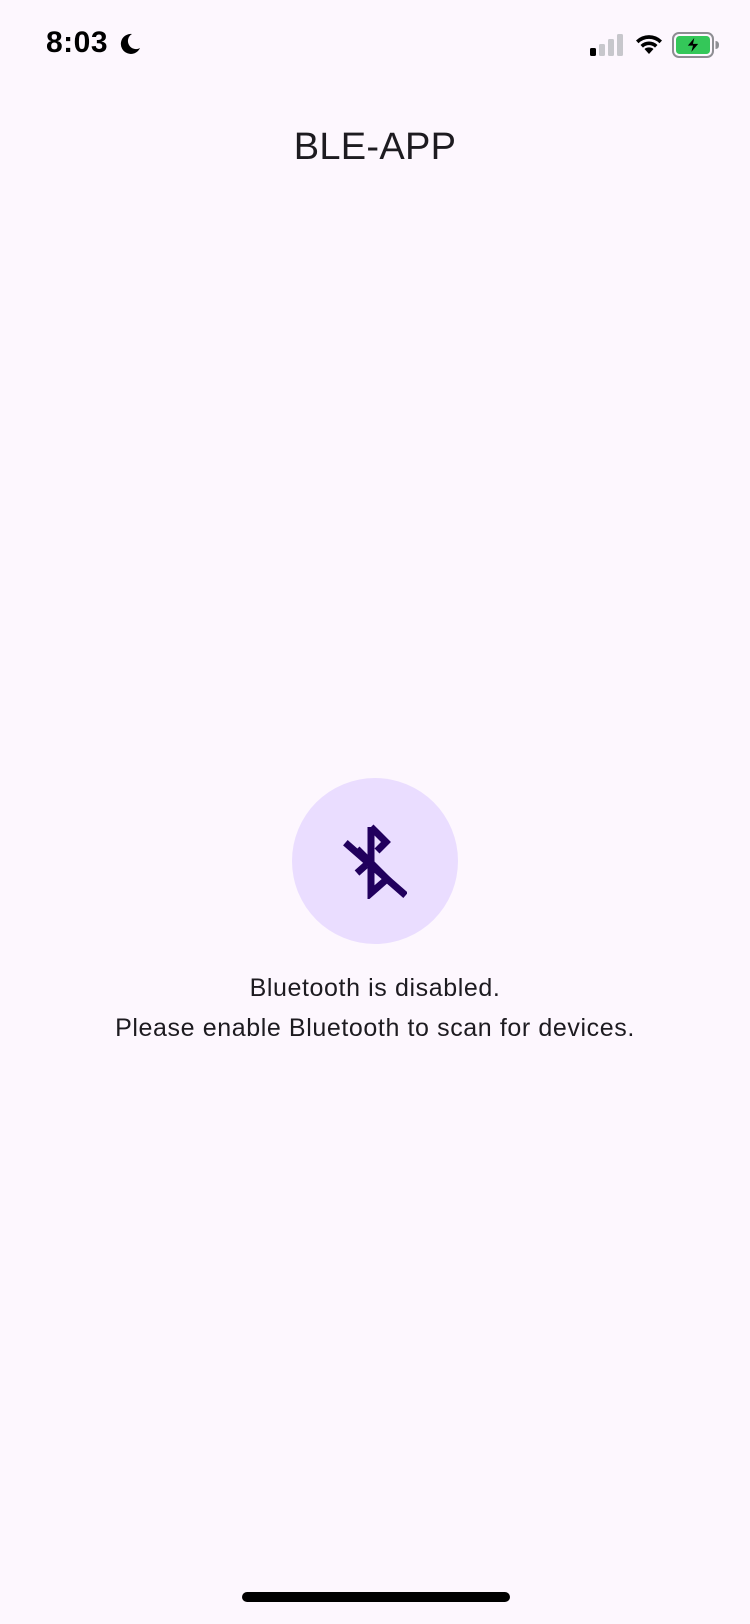 This screenshot has height=1624, width=750. Describe the element at coordinates (130, 43) in the screenshot. I see `moon-icon` at that location.